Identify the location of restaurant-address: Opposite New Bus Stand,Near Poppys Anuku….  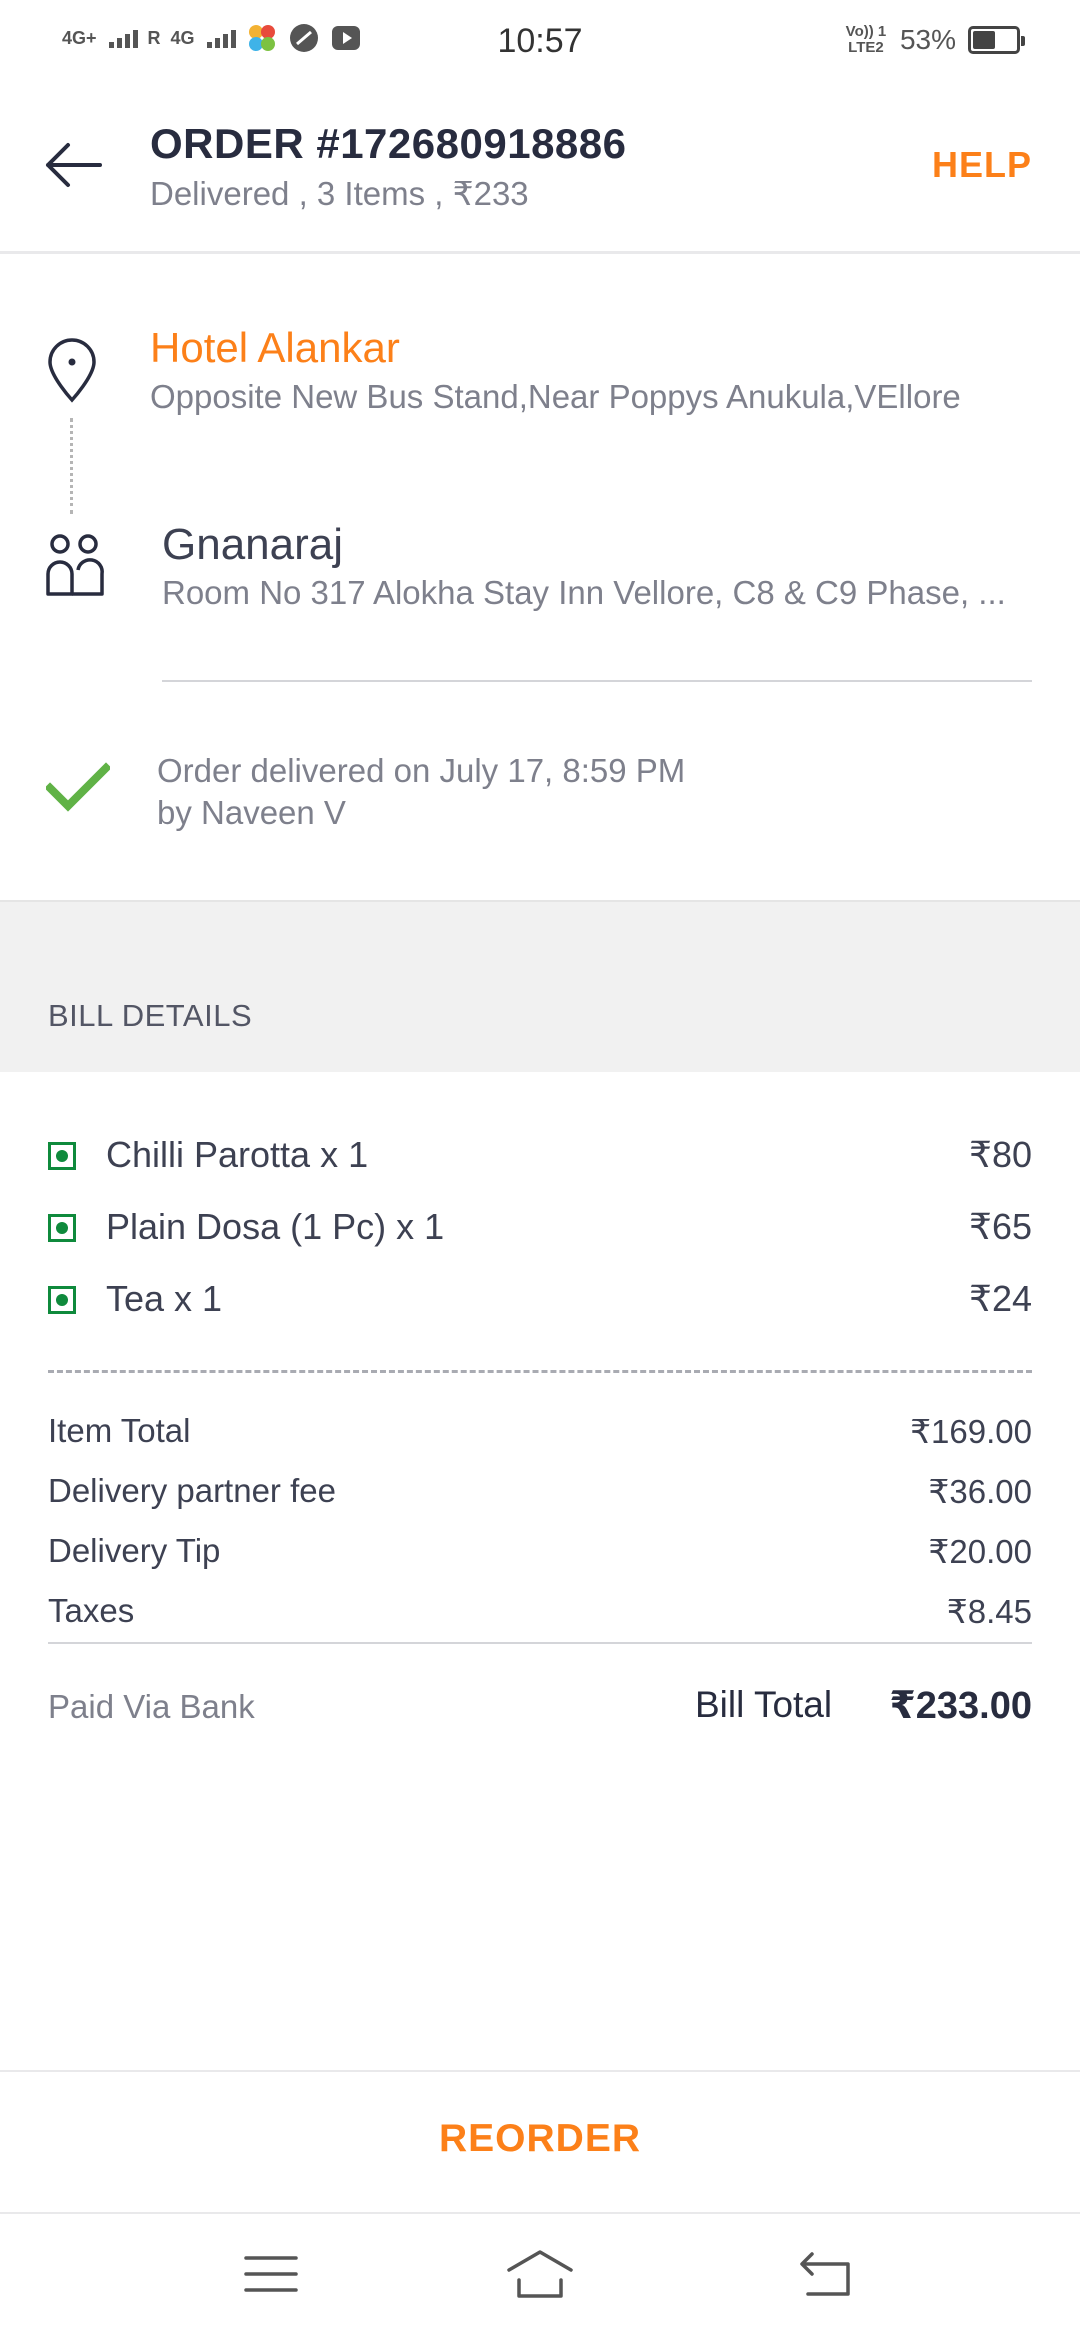
(555, 396).